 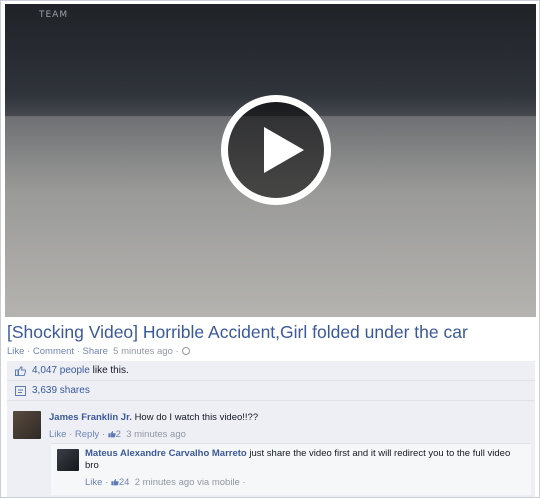 What do you see at coordinates (166, 453) in the screenshot?
I see `reply-author-link: Mateus Alexandre Carvalho Marreto` at bounding box center [166, 453].